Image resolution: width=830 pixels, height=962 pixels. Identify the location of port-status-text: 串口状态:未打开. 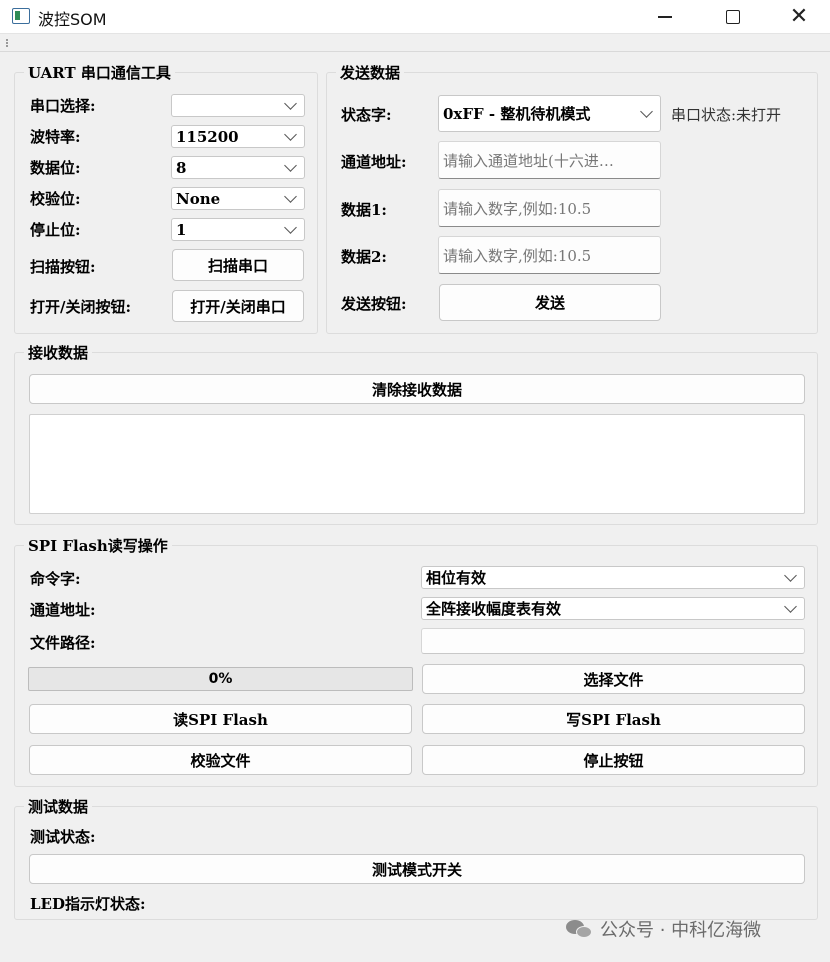
(726, 115).